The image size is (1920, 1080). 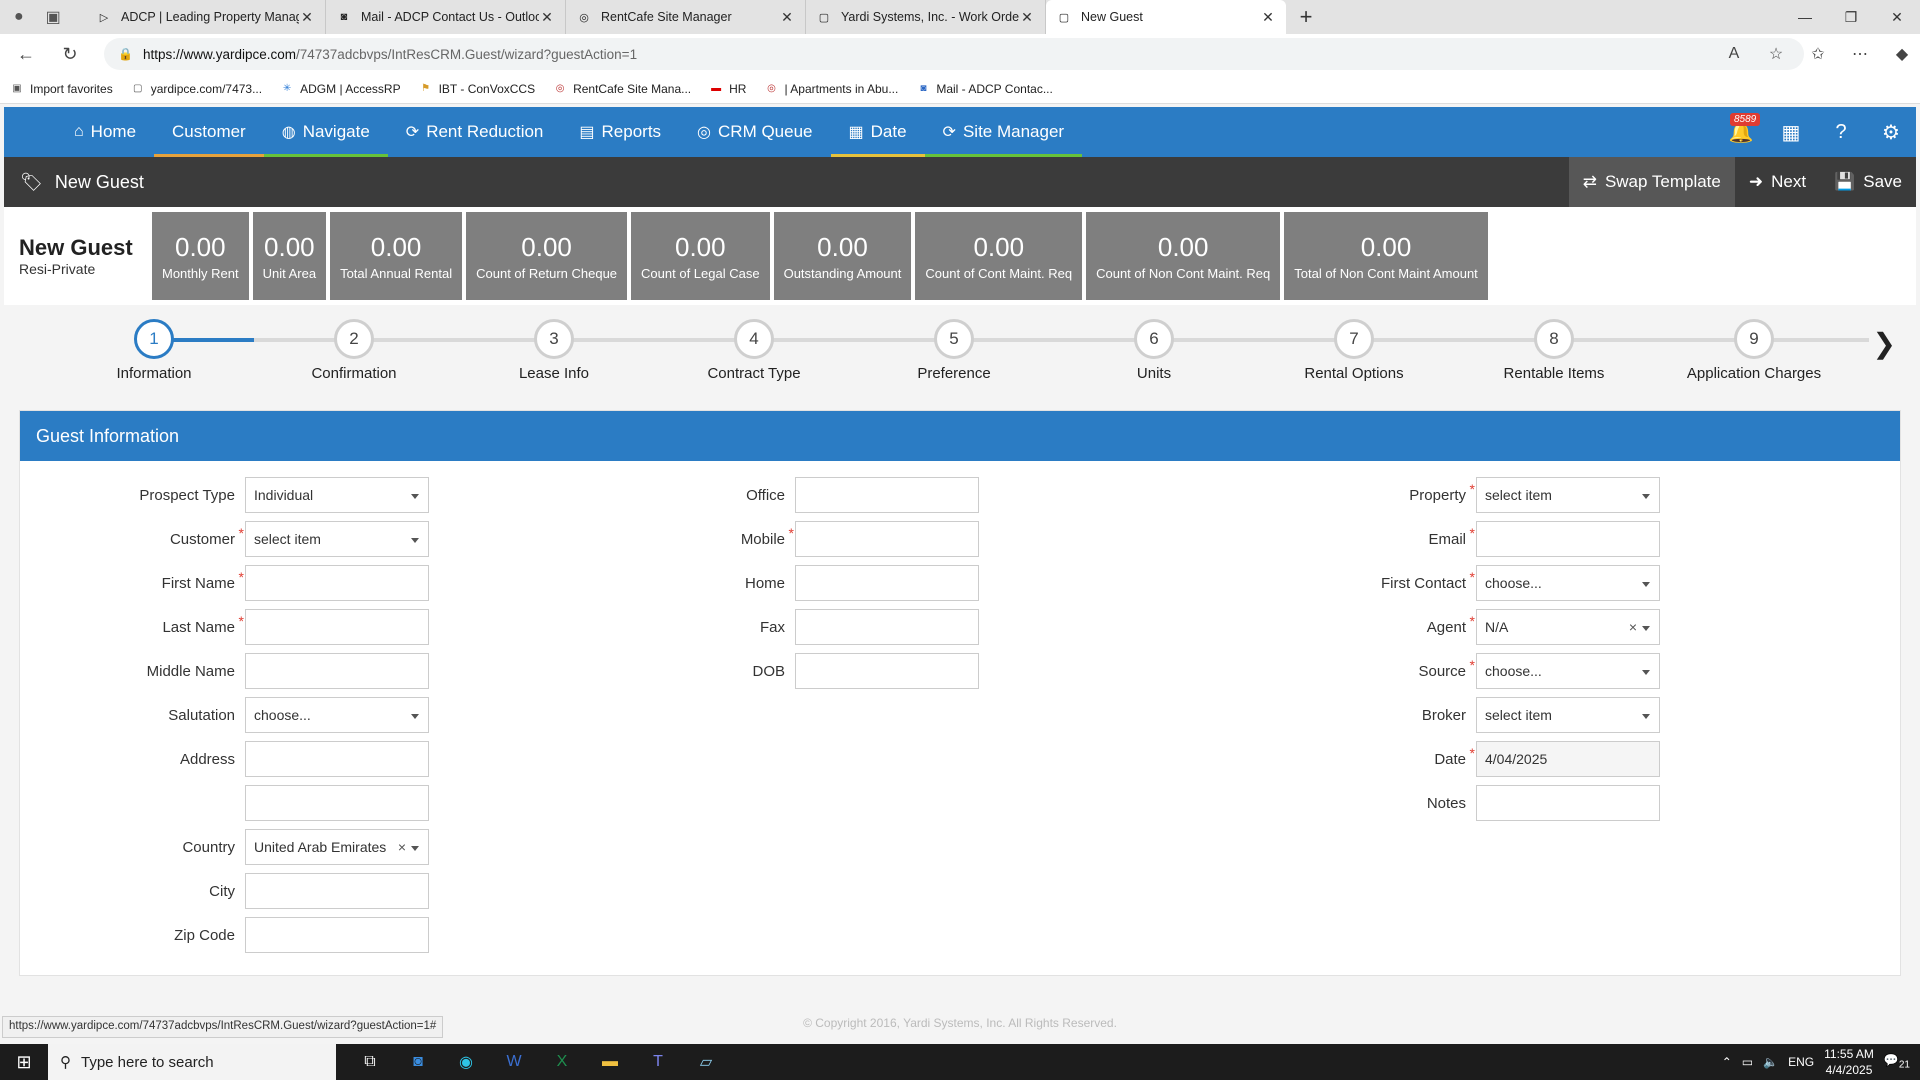 What do you see at coordinates (1770, 1062) in the screenshot?
I see `volume-icon: 🔈` at bounding box center [1770, 1062].